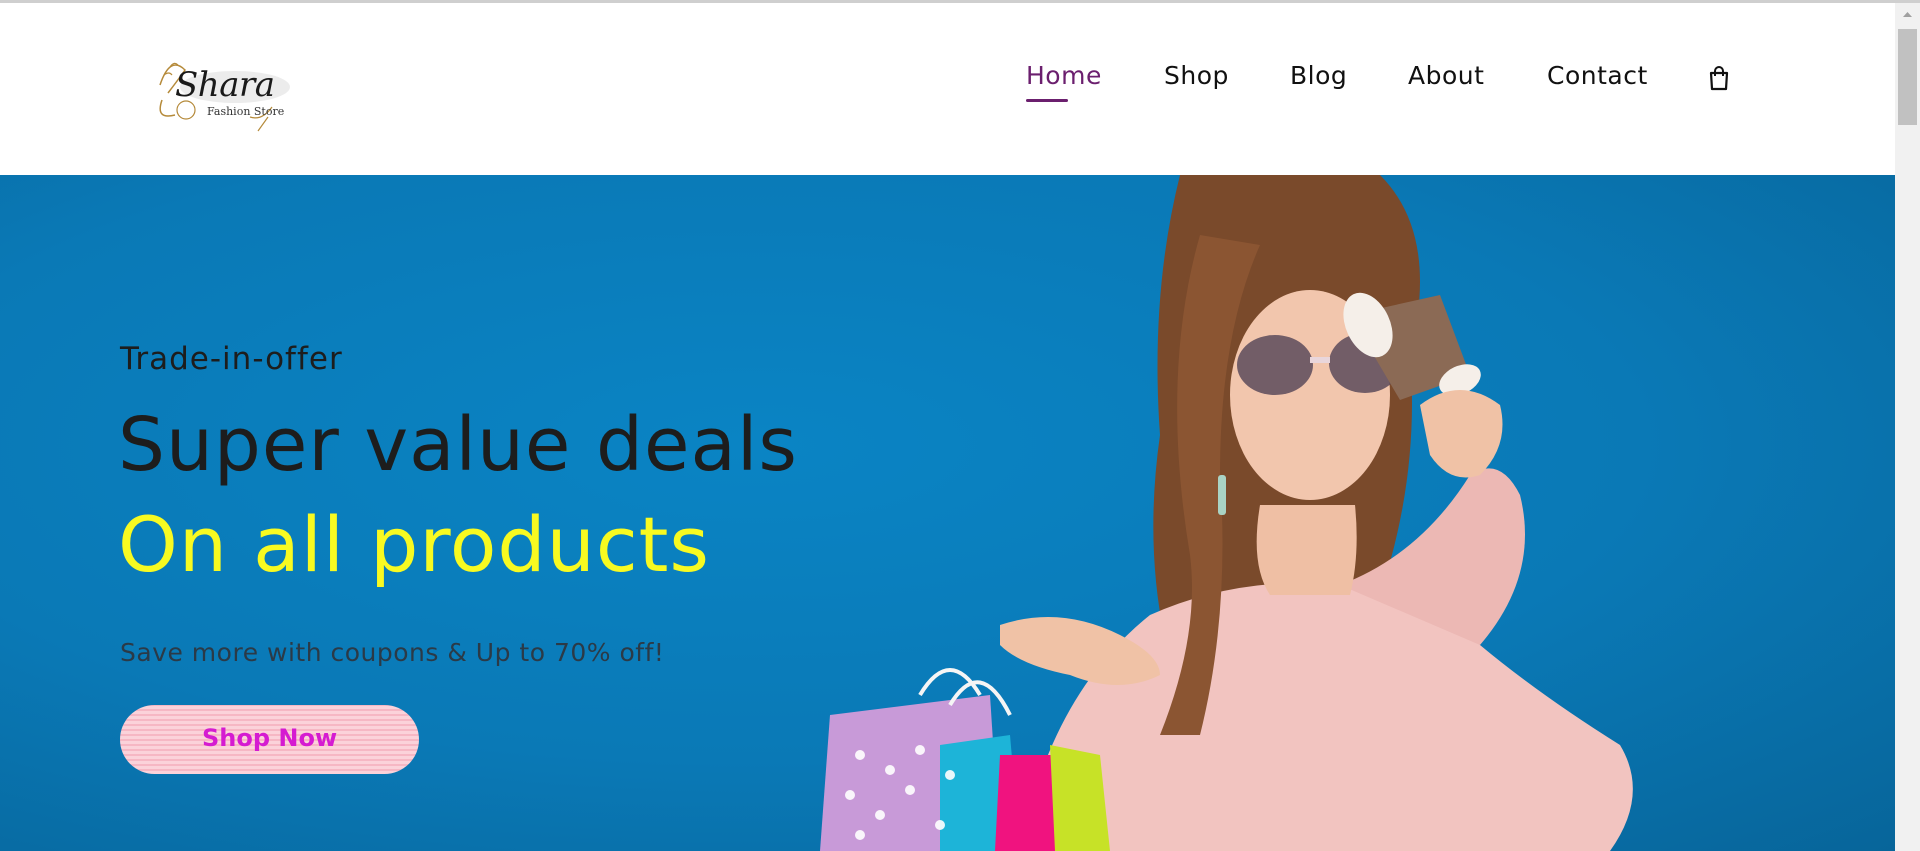  Describe the element at coordinates (458, 445) in the screenshot. I see `hero-headline: Super value deals` at that location.